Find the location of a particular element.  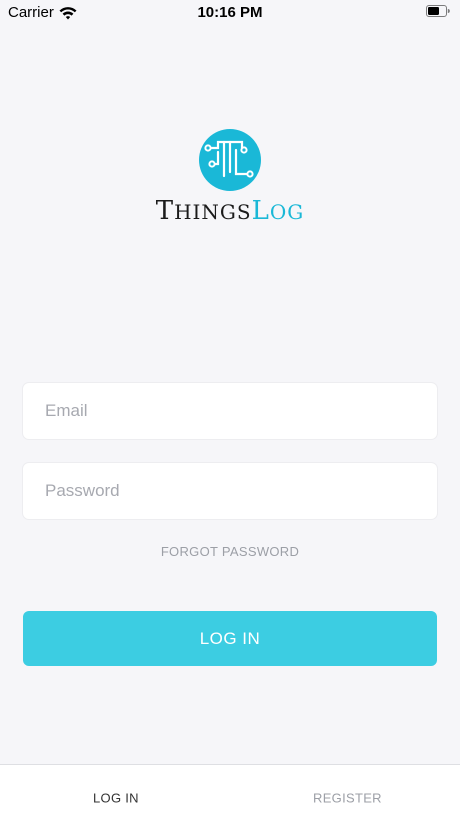

bottom-tab-bar: LOG IN REGISTER is located at coordinates (230, 791).